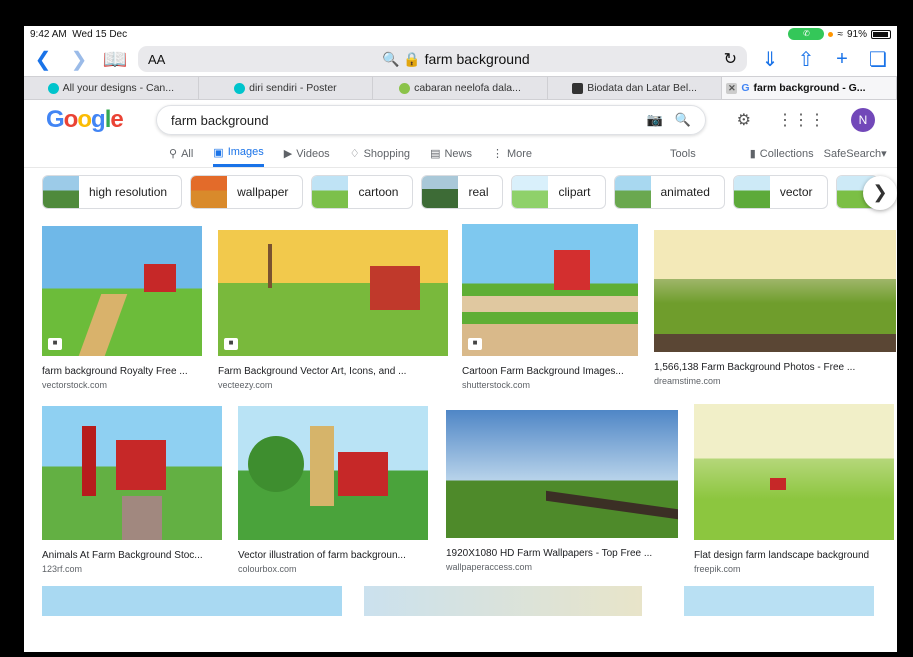  Describe the element at coordinates (115, 59) in the screenshot. I see `bookmarks-icon: 📖` at that location.